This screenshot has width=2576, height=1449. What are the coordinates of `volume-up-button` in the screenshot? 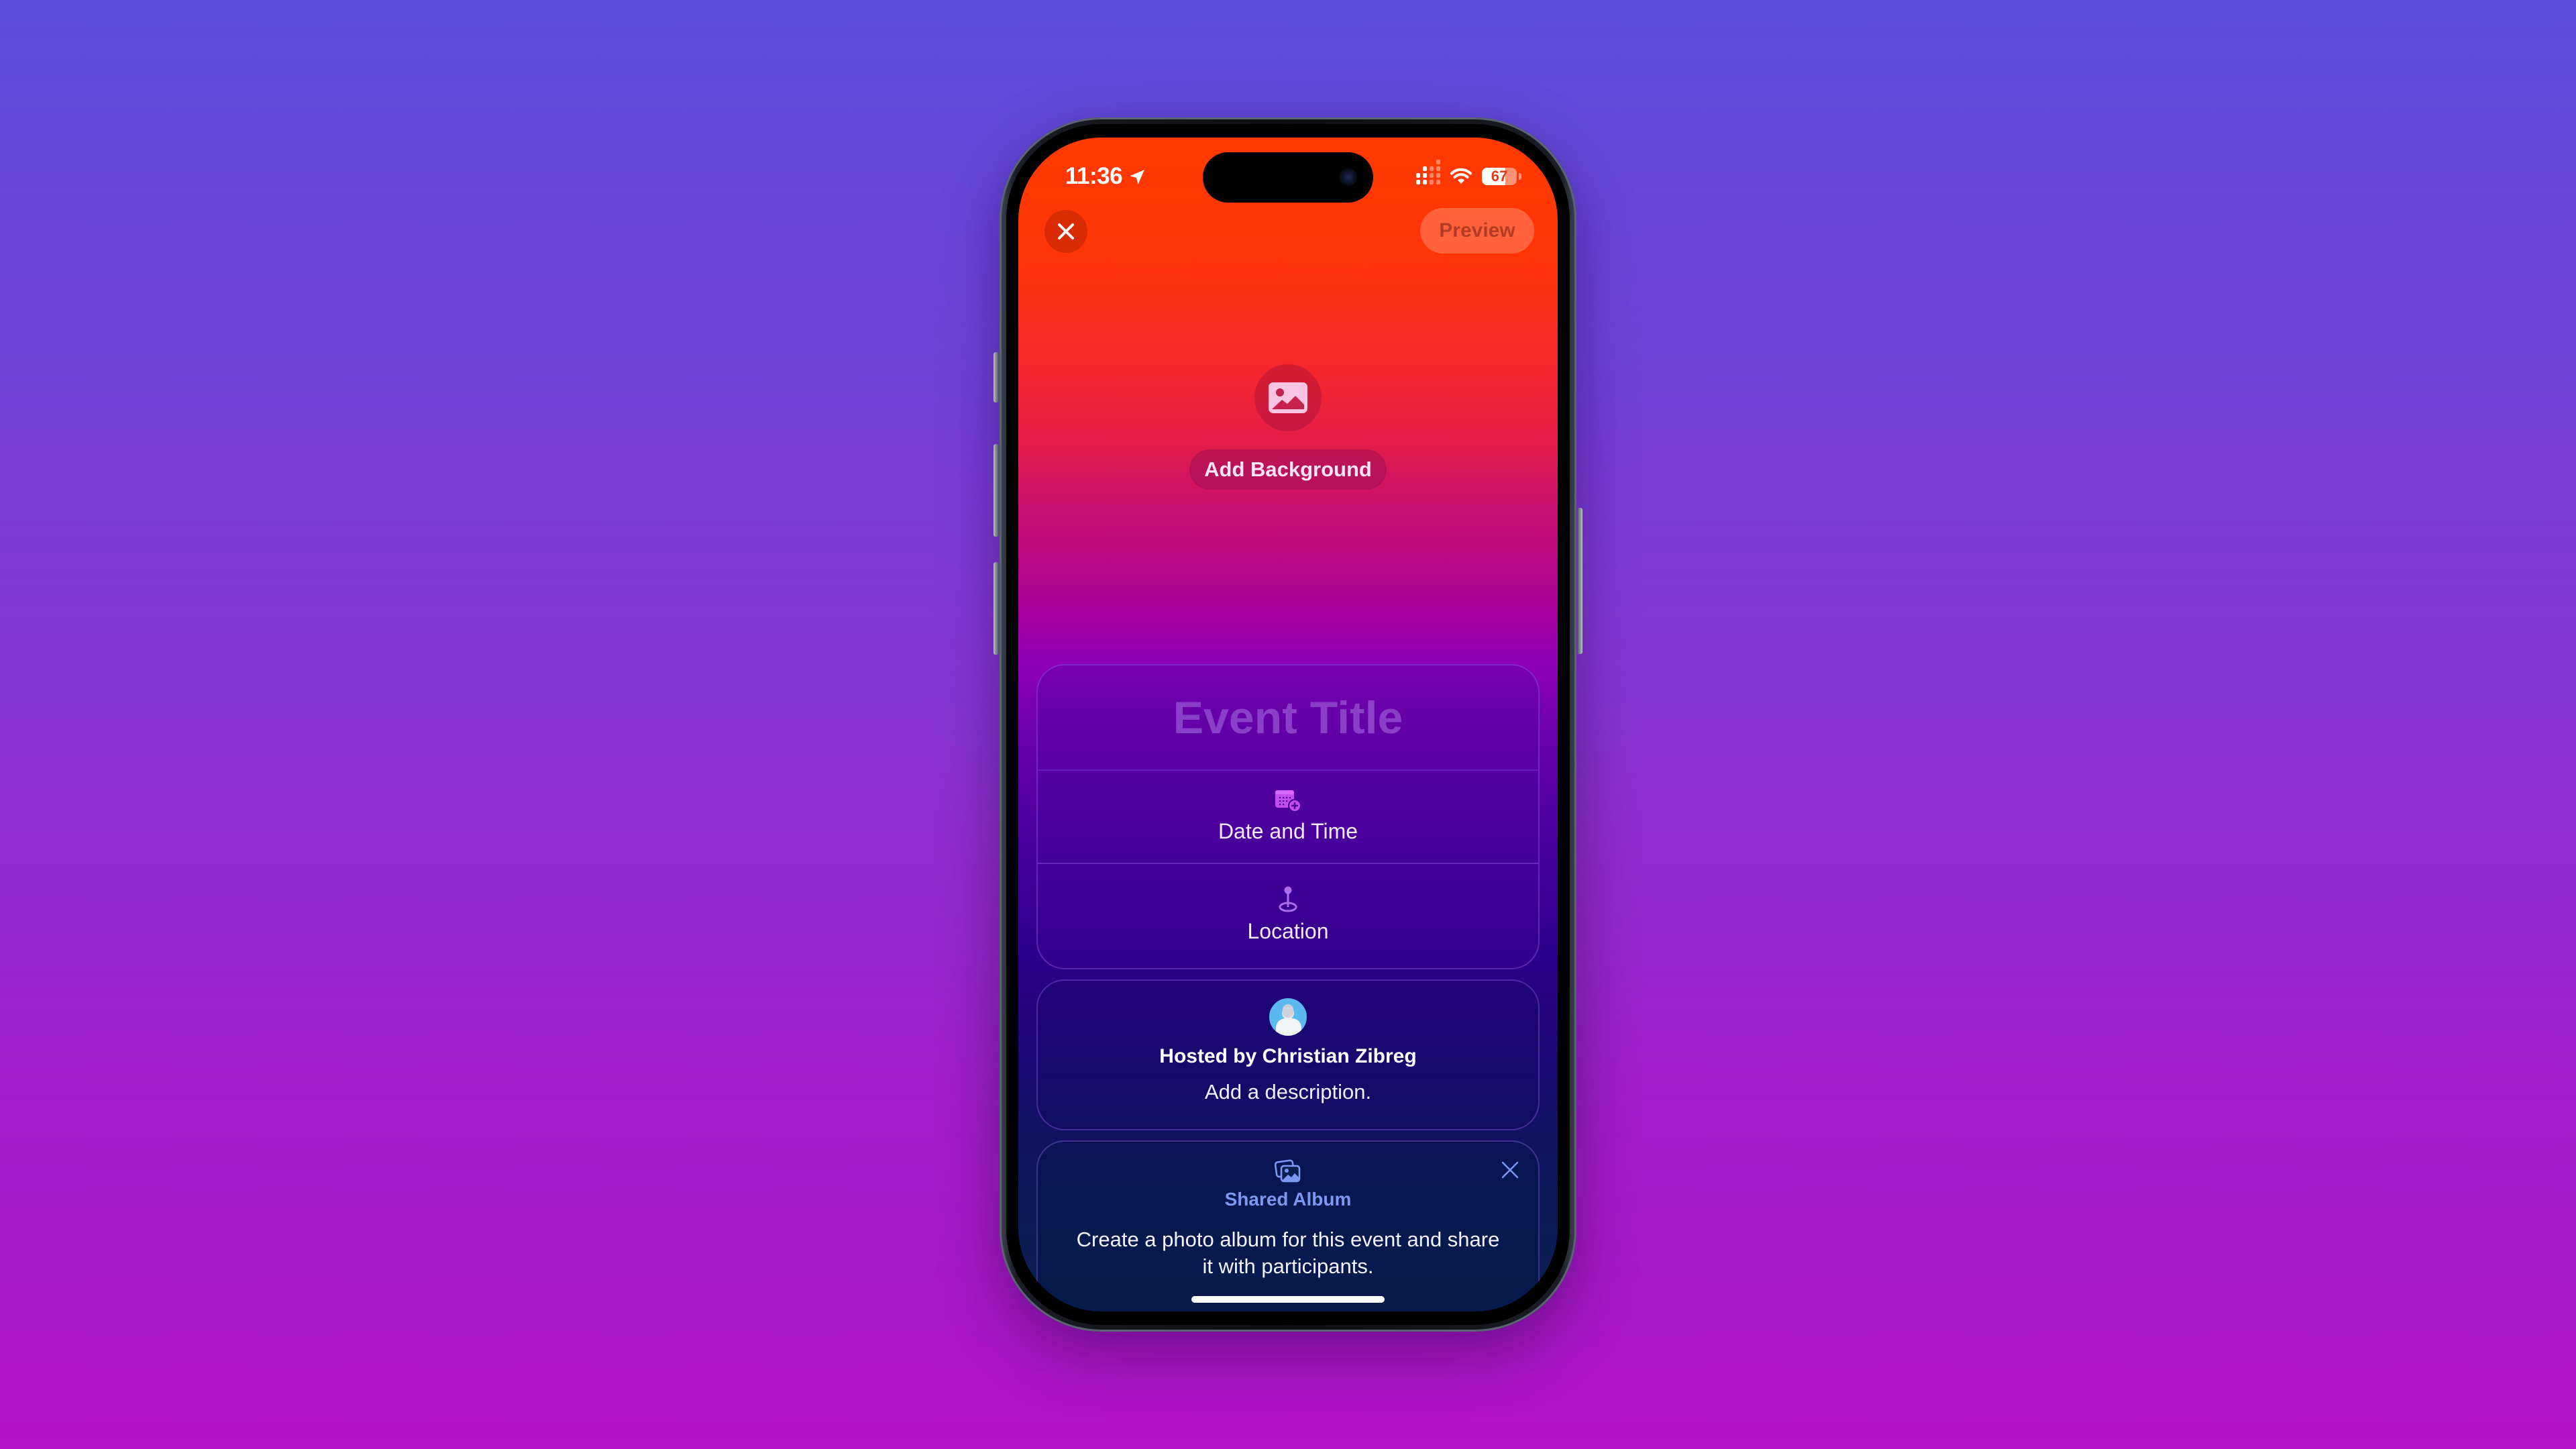 It's located at (996, 490).